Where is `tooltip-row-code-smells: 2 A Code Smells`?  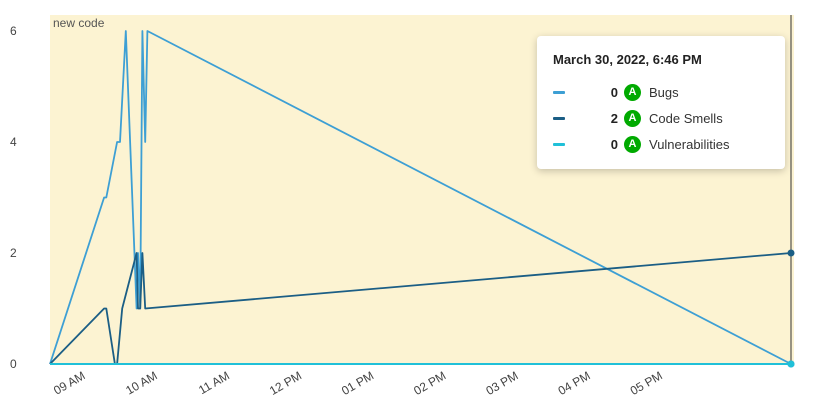 tooltip-row-code-smells: 2 A Code Smells is located at coordinates (661, 118).